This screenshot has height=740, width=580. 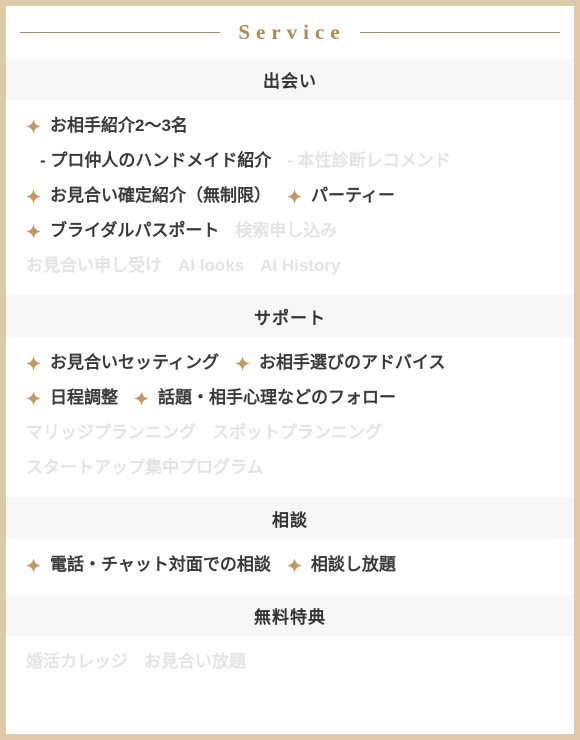 I want to click on service-item-label: お相手選びのアドバイス, so click(x=352, y=363).